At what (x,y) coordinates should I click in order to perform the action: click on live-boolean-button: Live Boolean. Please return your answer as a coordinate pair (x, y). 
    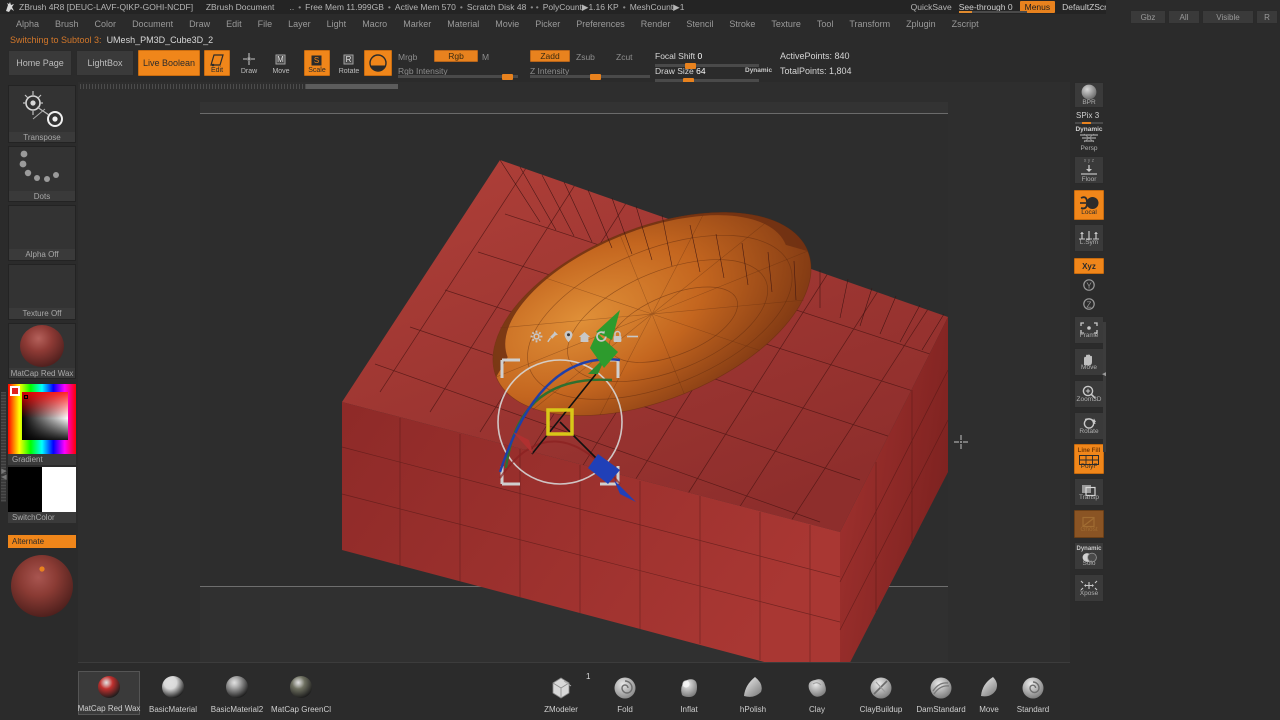
    Looking at the image, I should click on (169, 63).